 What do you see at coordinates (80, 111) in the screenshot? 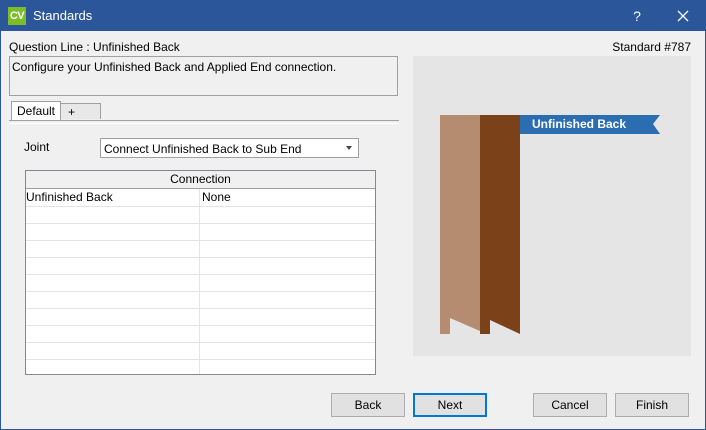
I see `add-tab-button: +` at bounding box center [80, 111].